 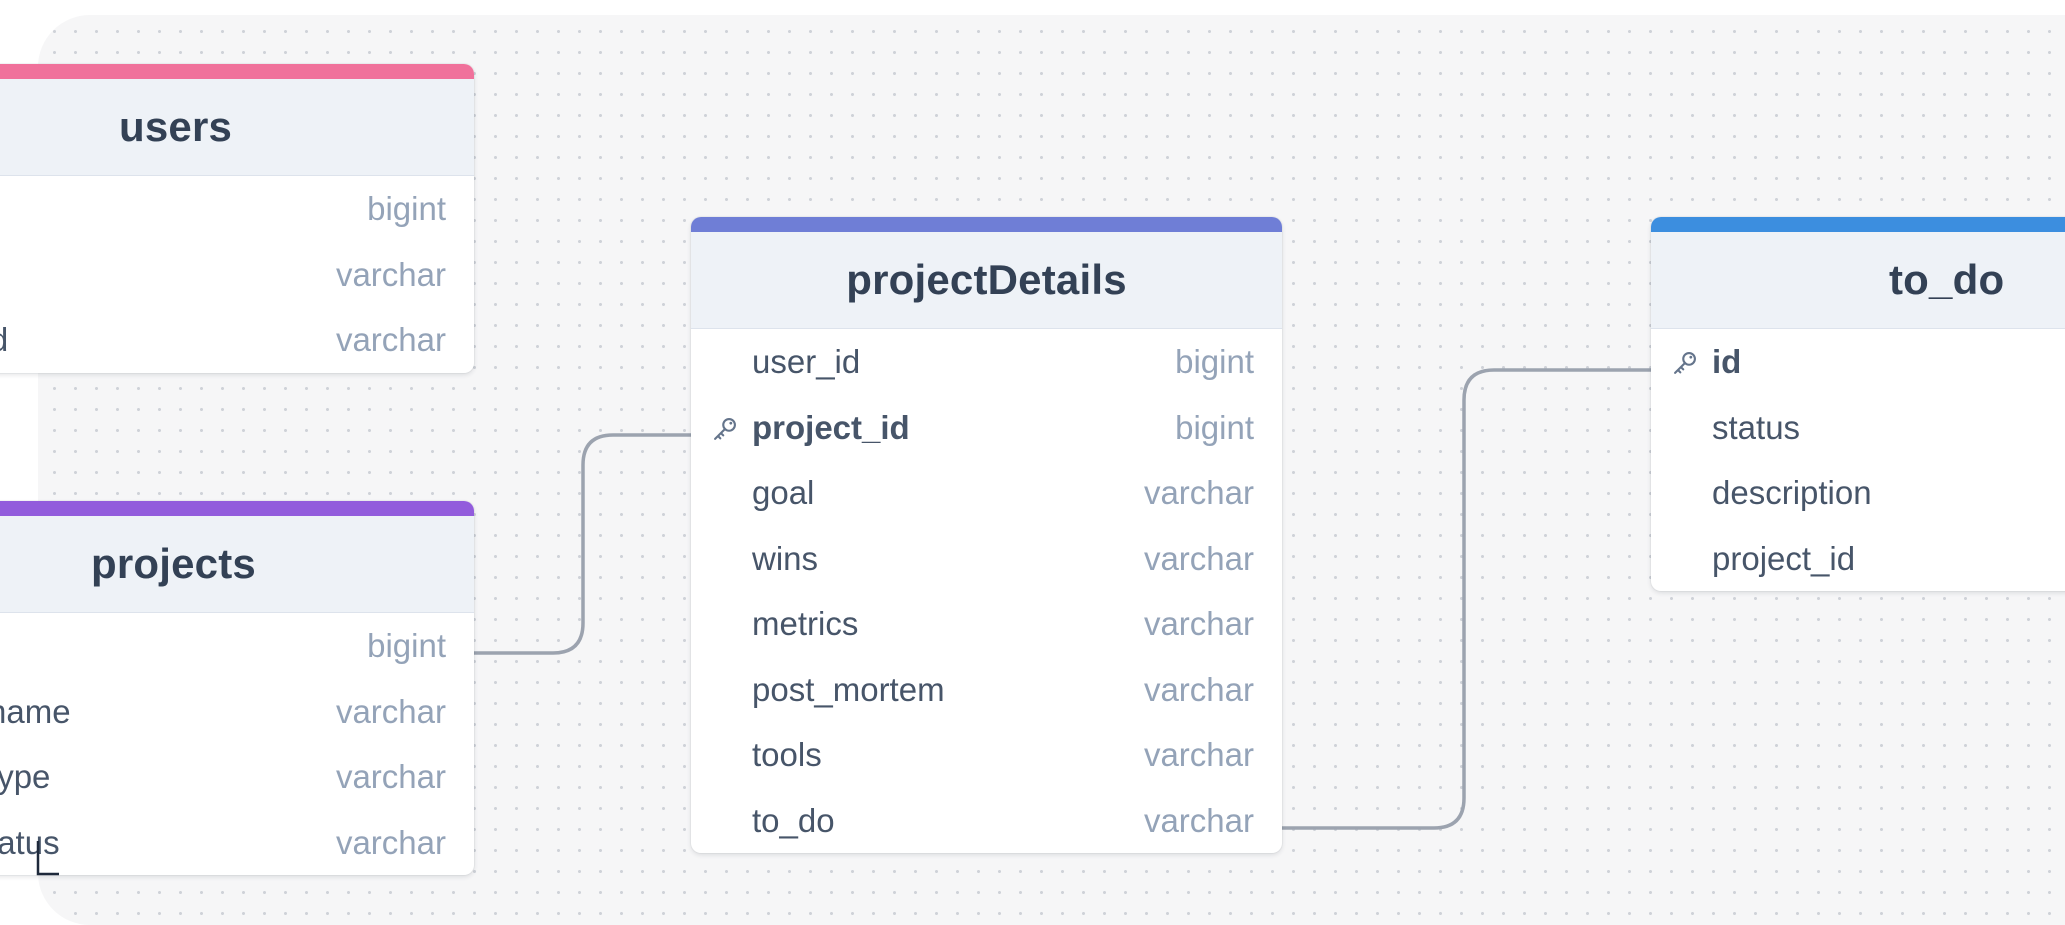 What do you see at coordinates (787, 754) in the screenshot?
I see `field-name: tools` at bounding box center [787, 754].